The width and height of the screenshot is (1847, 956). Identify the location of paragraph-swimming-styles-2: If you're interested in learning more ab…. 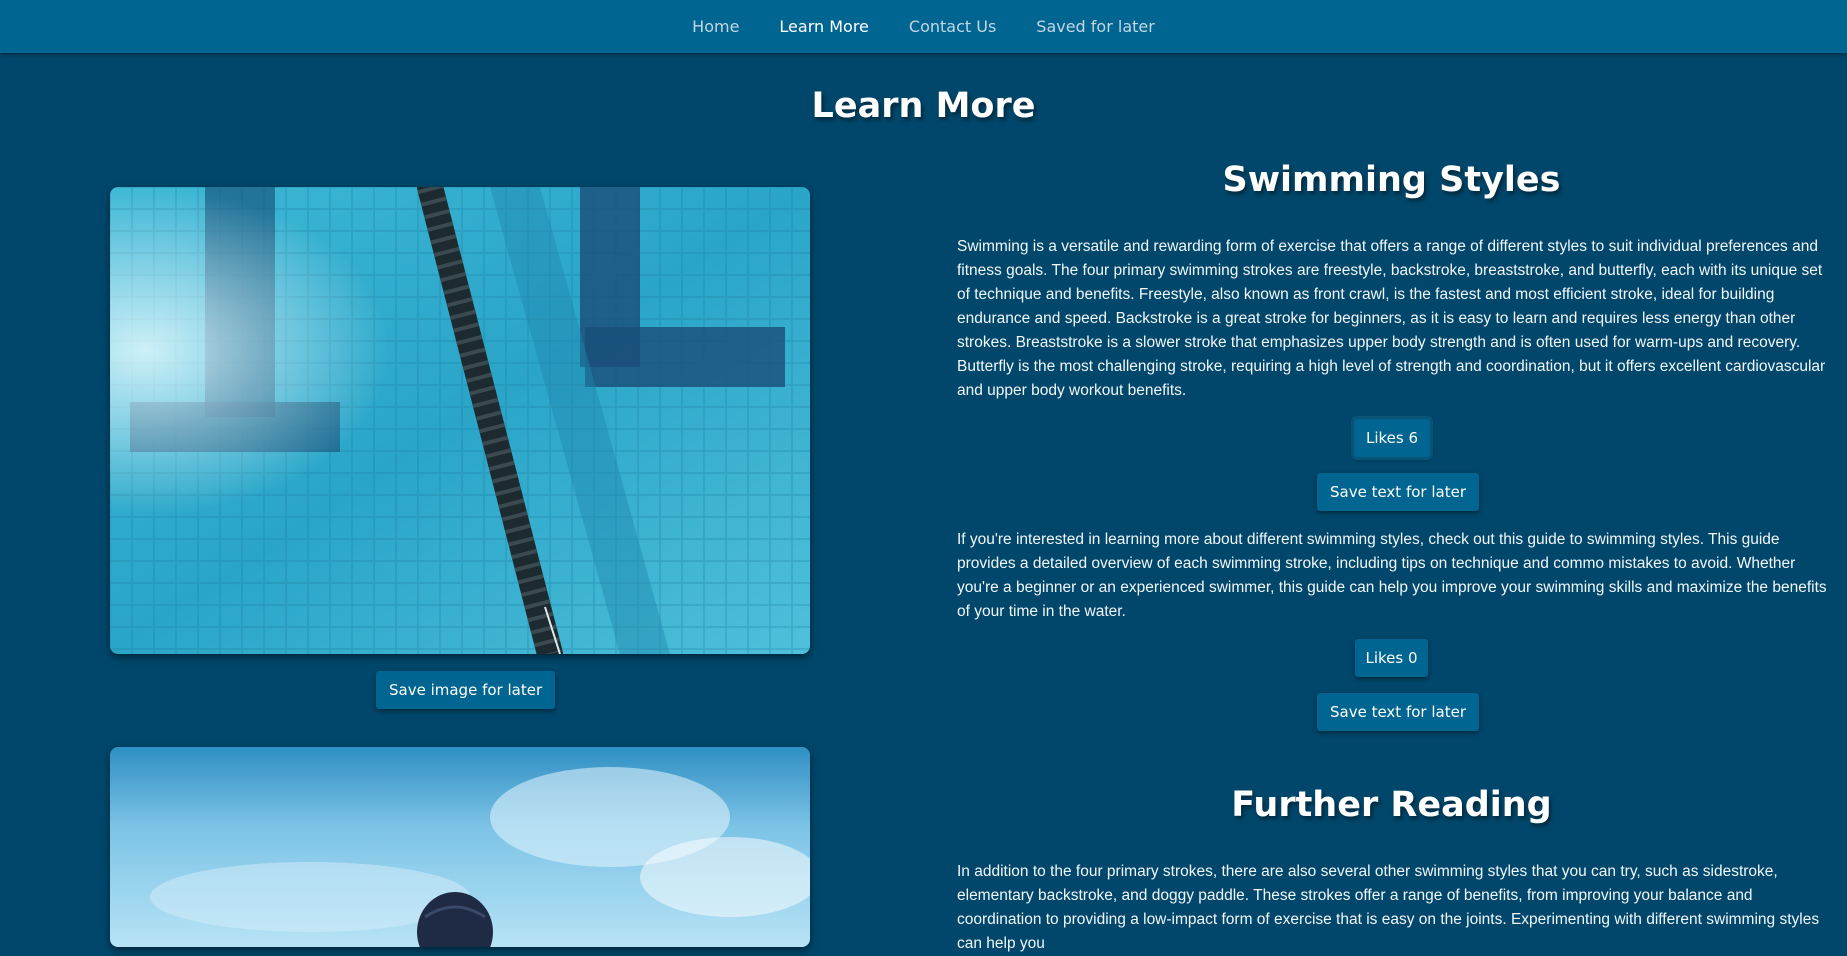
(1392, 575).